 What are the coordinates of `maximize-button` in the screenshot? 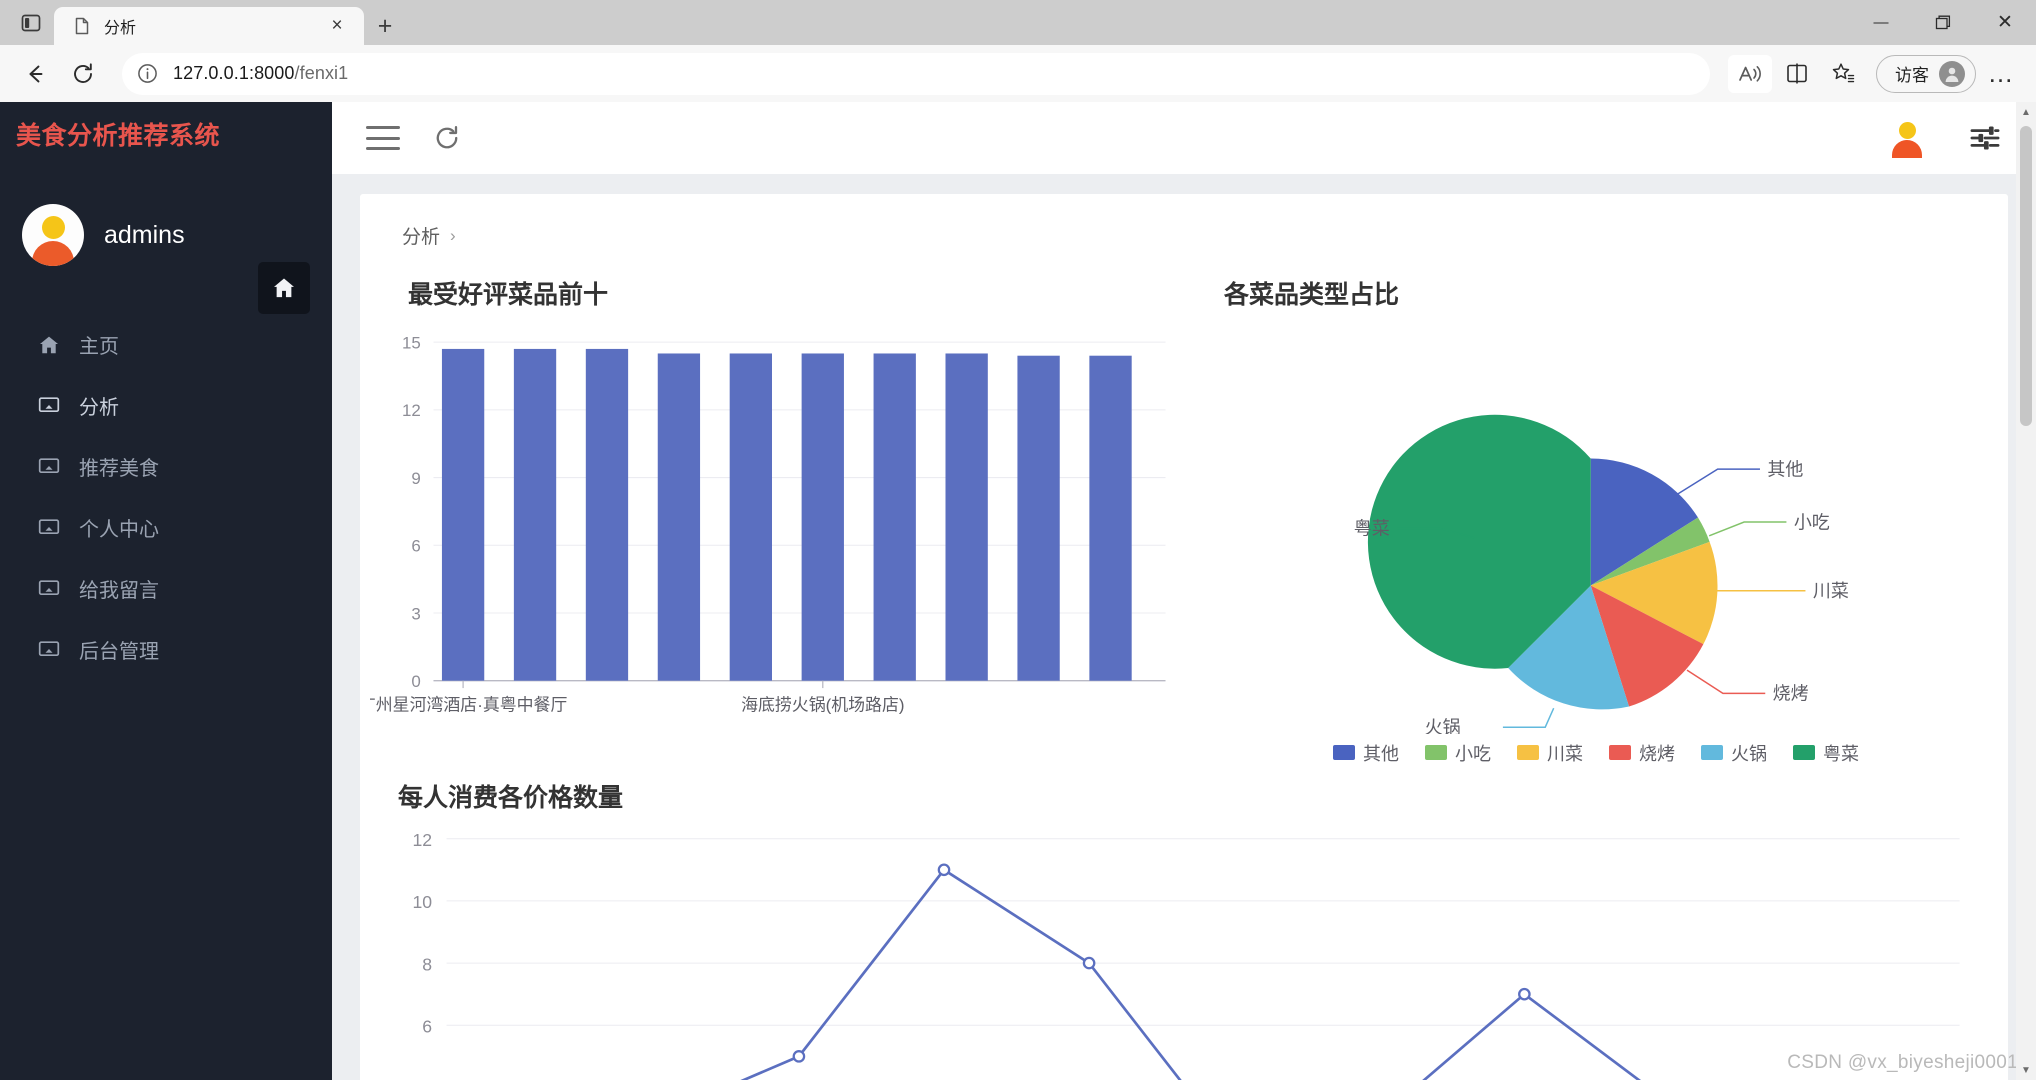 It's located at (1943, 22).